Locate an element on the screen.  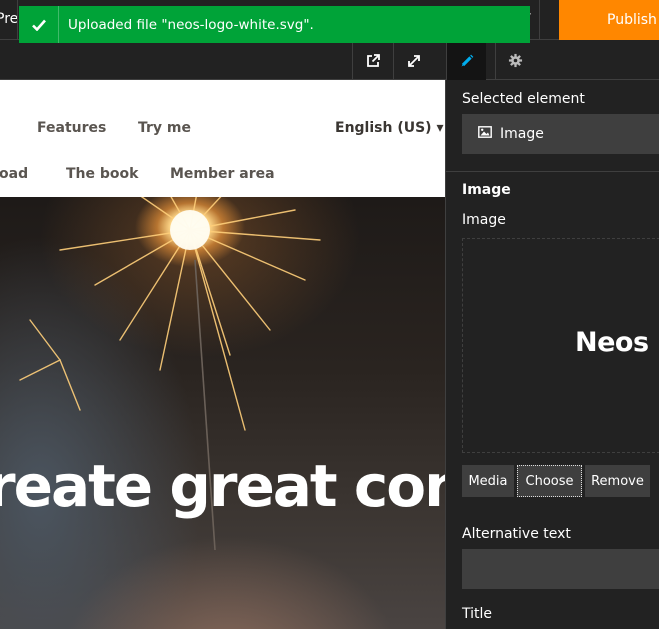
upload-success-notification: Uploaded file "neos-logo-white.svg". is located at coordinates (274, 24).